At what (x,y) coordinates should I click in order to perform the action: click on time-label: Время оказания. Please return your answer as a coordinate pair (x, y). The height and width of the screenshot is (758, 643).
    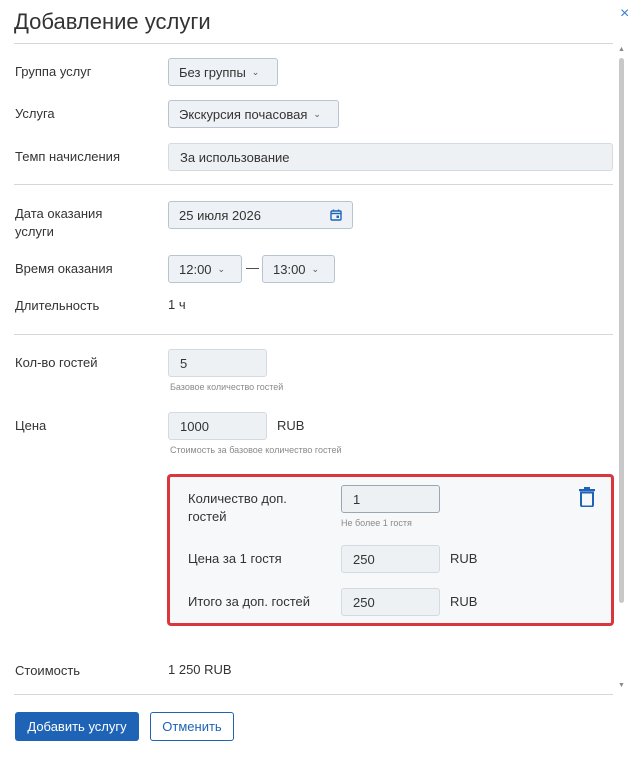
    Looking at the image, I should click on (64, 268).